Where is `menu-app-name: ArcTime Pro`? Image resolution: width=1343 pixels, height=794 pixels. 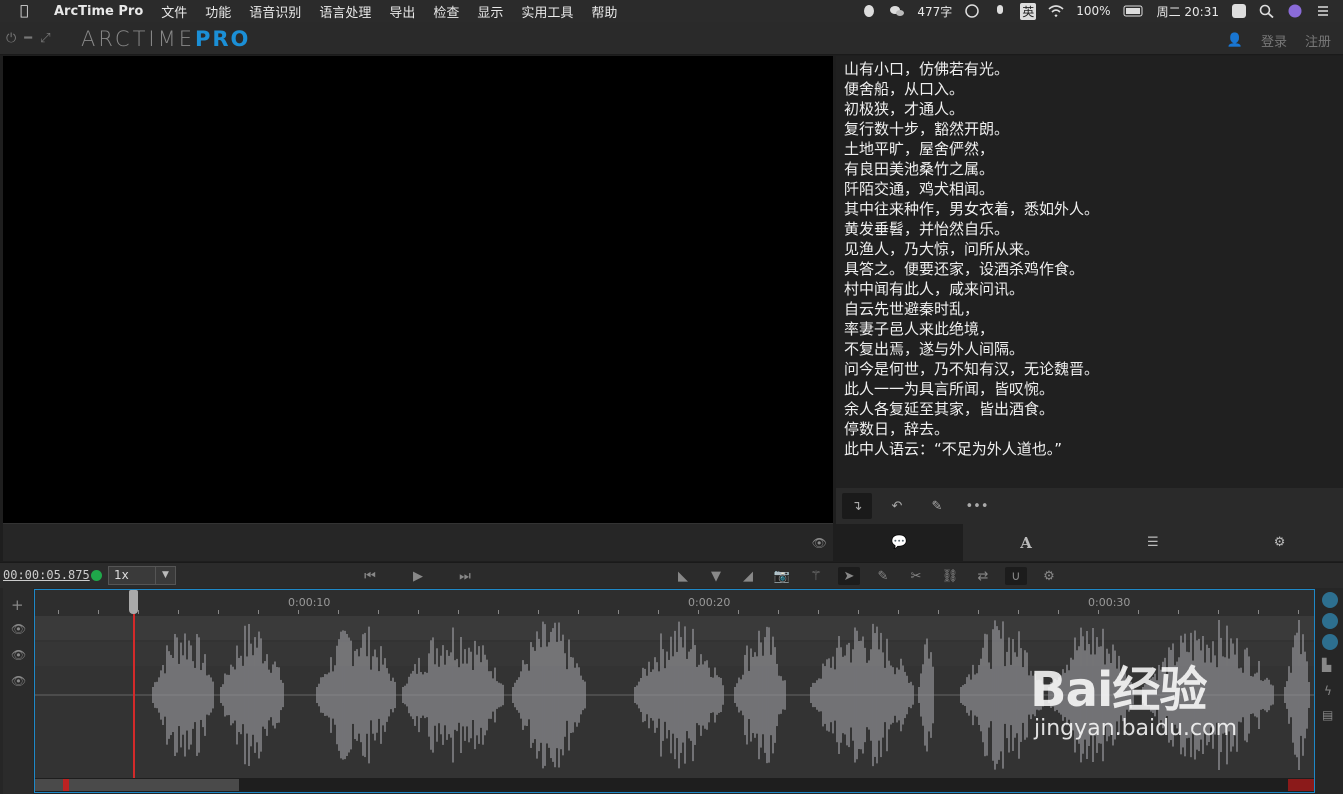
menu-app-name: ArcTime Pro is located at coordinates (98, 11).